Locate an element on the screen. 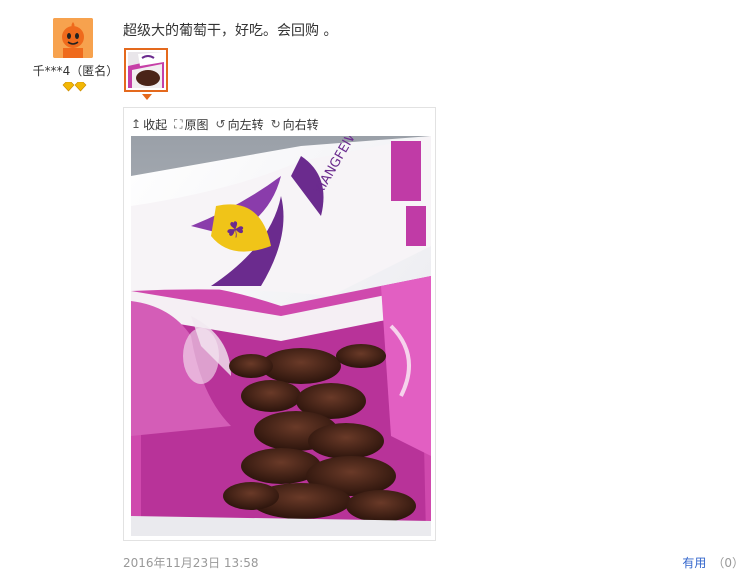  rotate-left-button: ↺ 向左转 is located at coordinates (240, 124).